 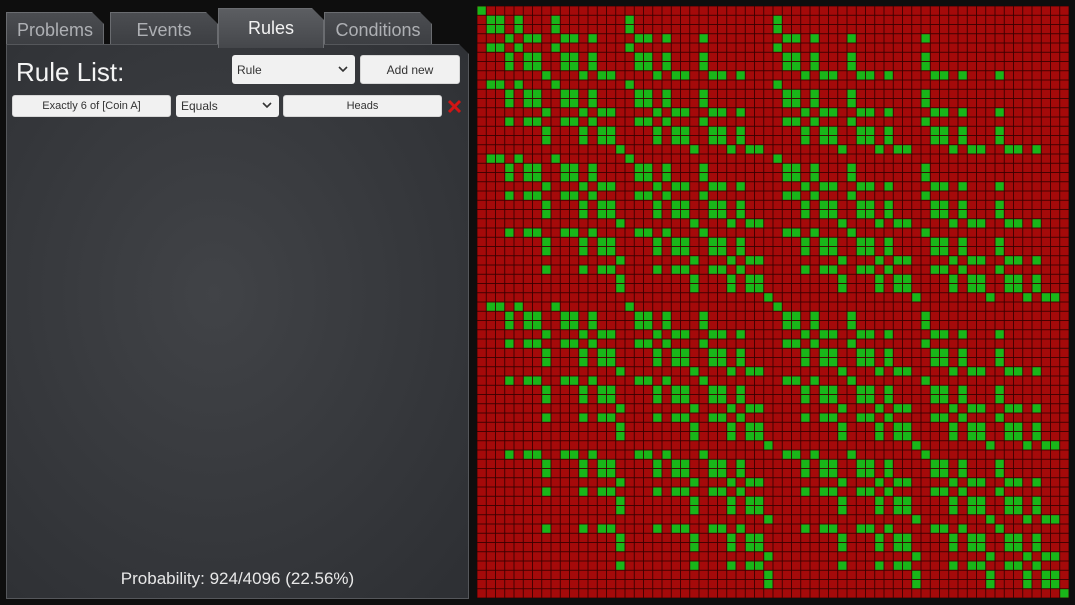 What do you see at coordinates (362, 106) in the screenshot?
I see `rule-value-button: Heads` at bounding box center [362, 106].